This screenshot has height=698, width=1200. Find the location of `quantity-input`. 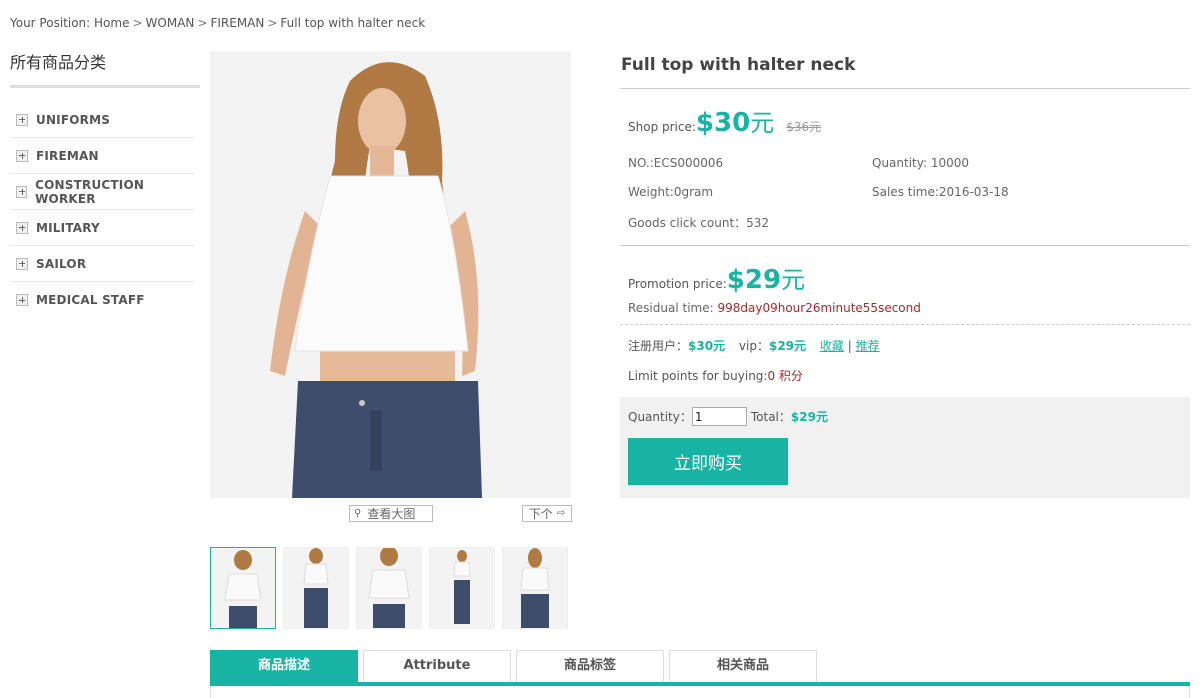

quantity-input is located at coordinates (719, 416).